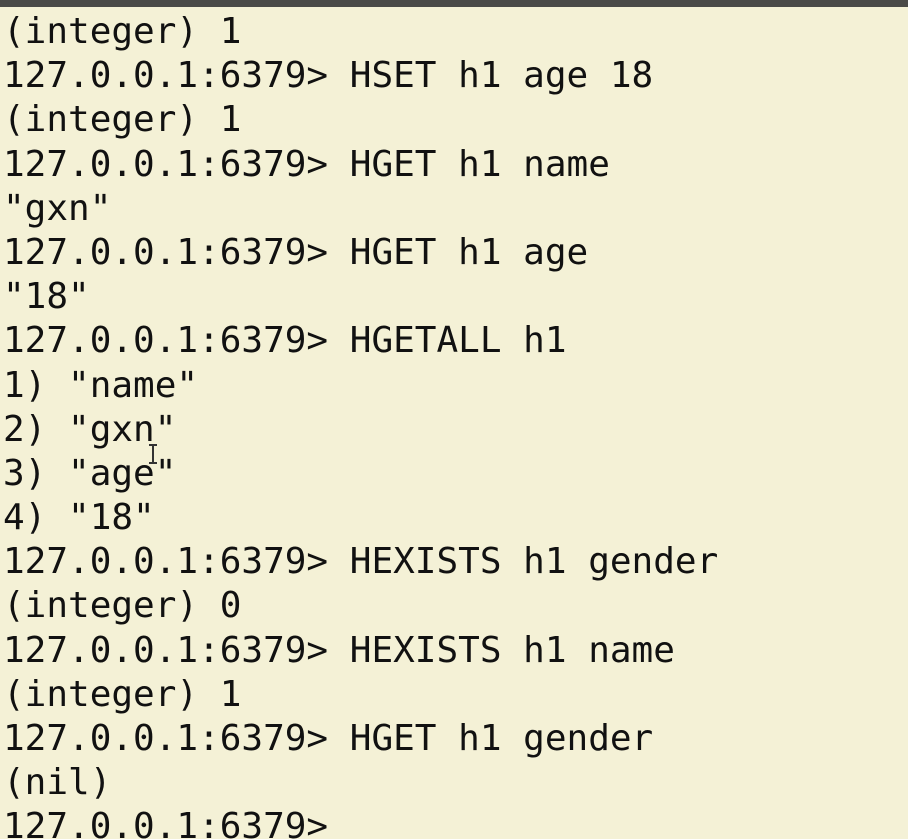  Describe the element at coordinates (79, 518) in the screenshot. I see `output-line: 4) "18"` at that location.